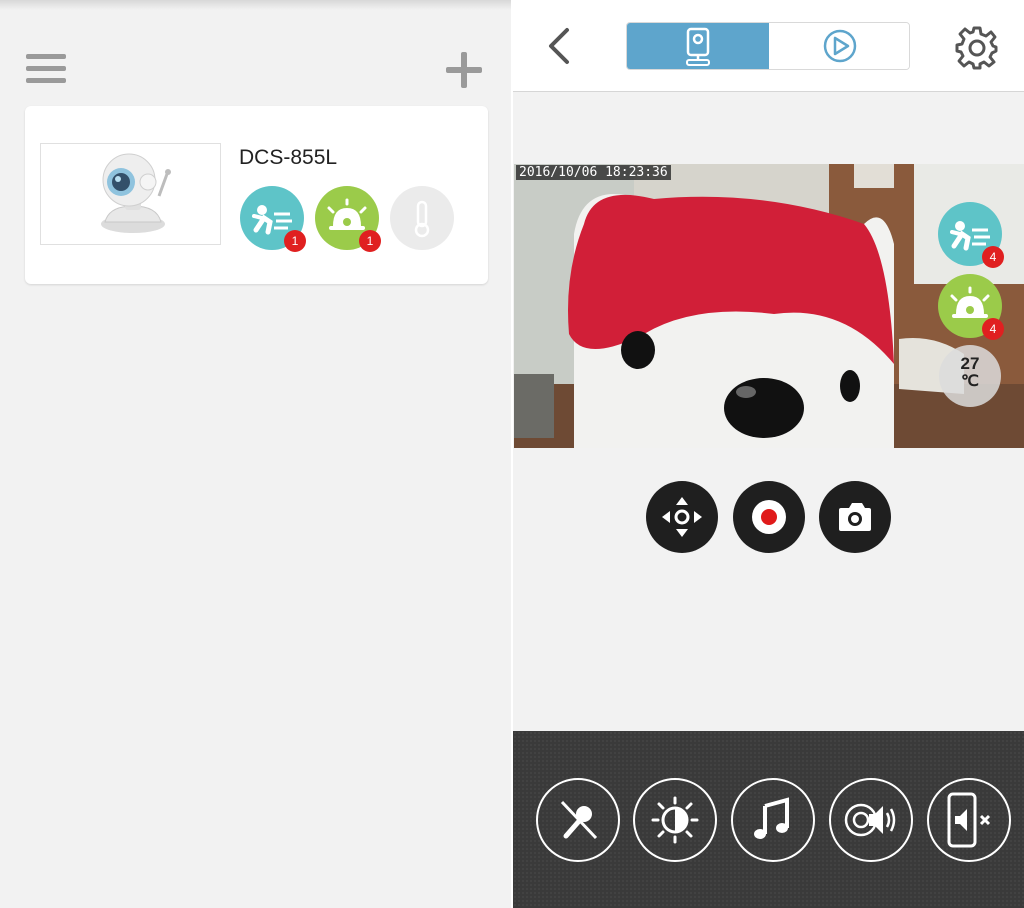  Describe the element at coordinates (970, 363) in the screenshot. I see `temperature-value: 27` at that location.